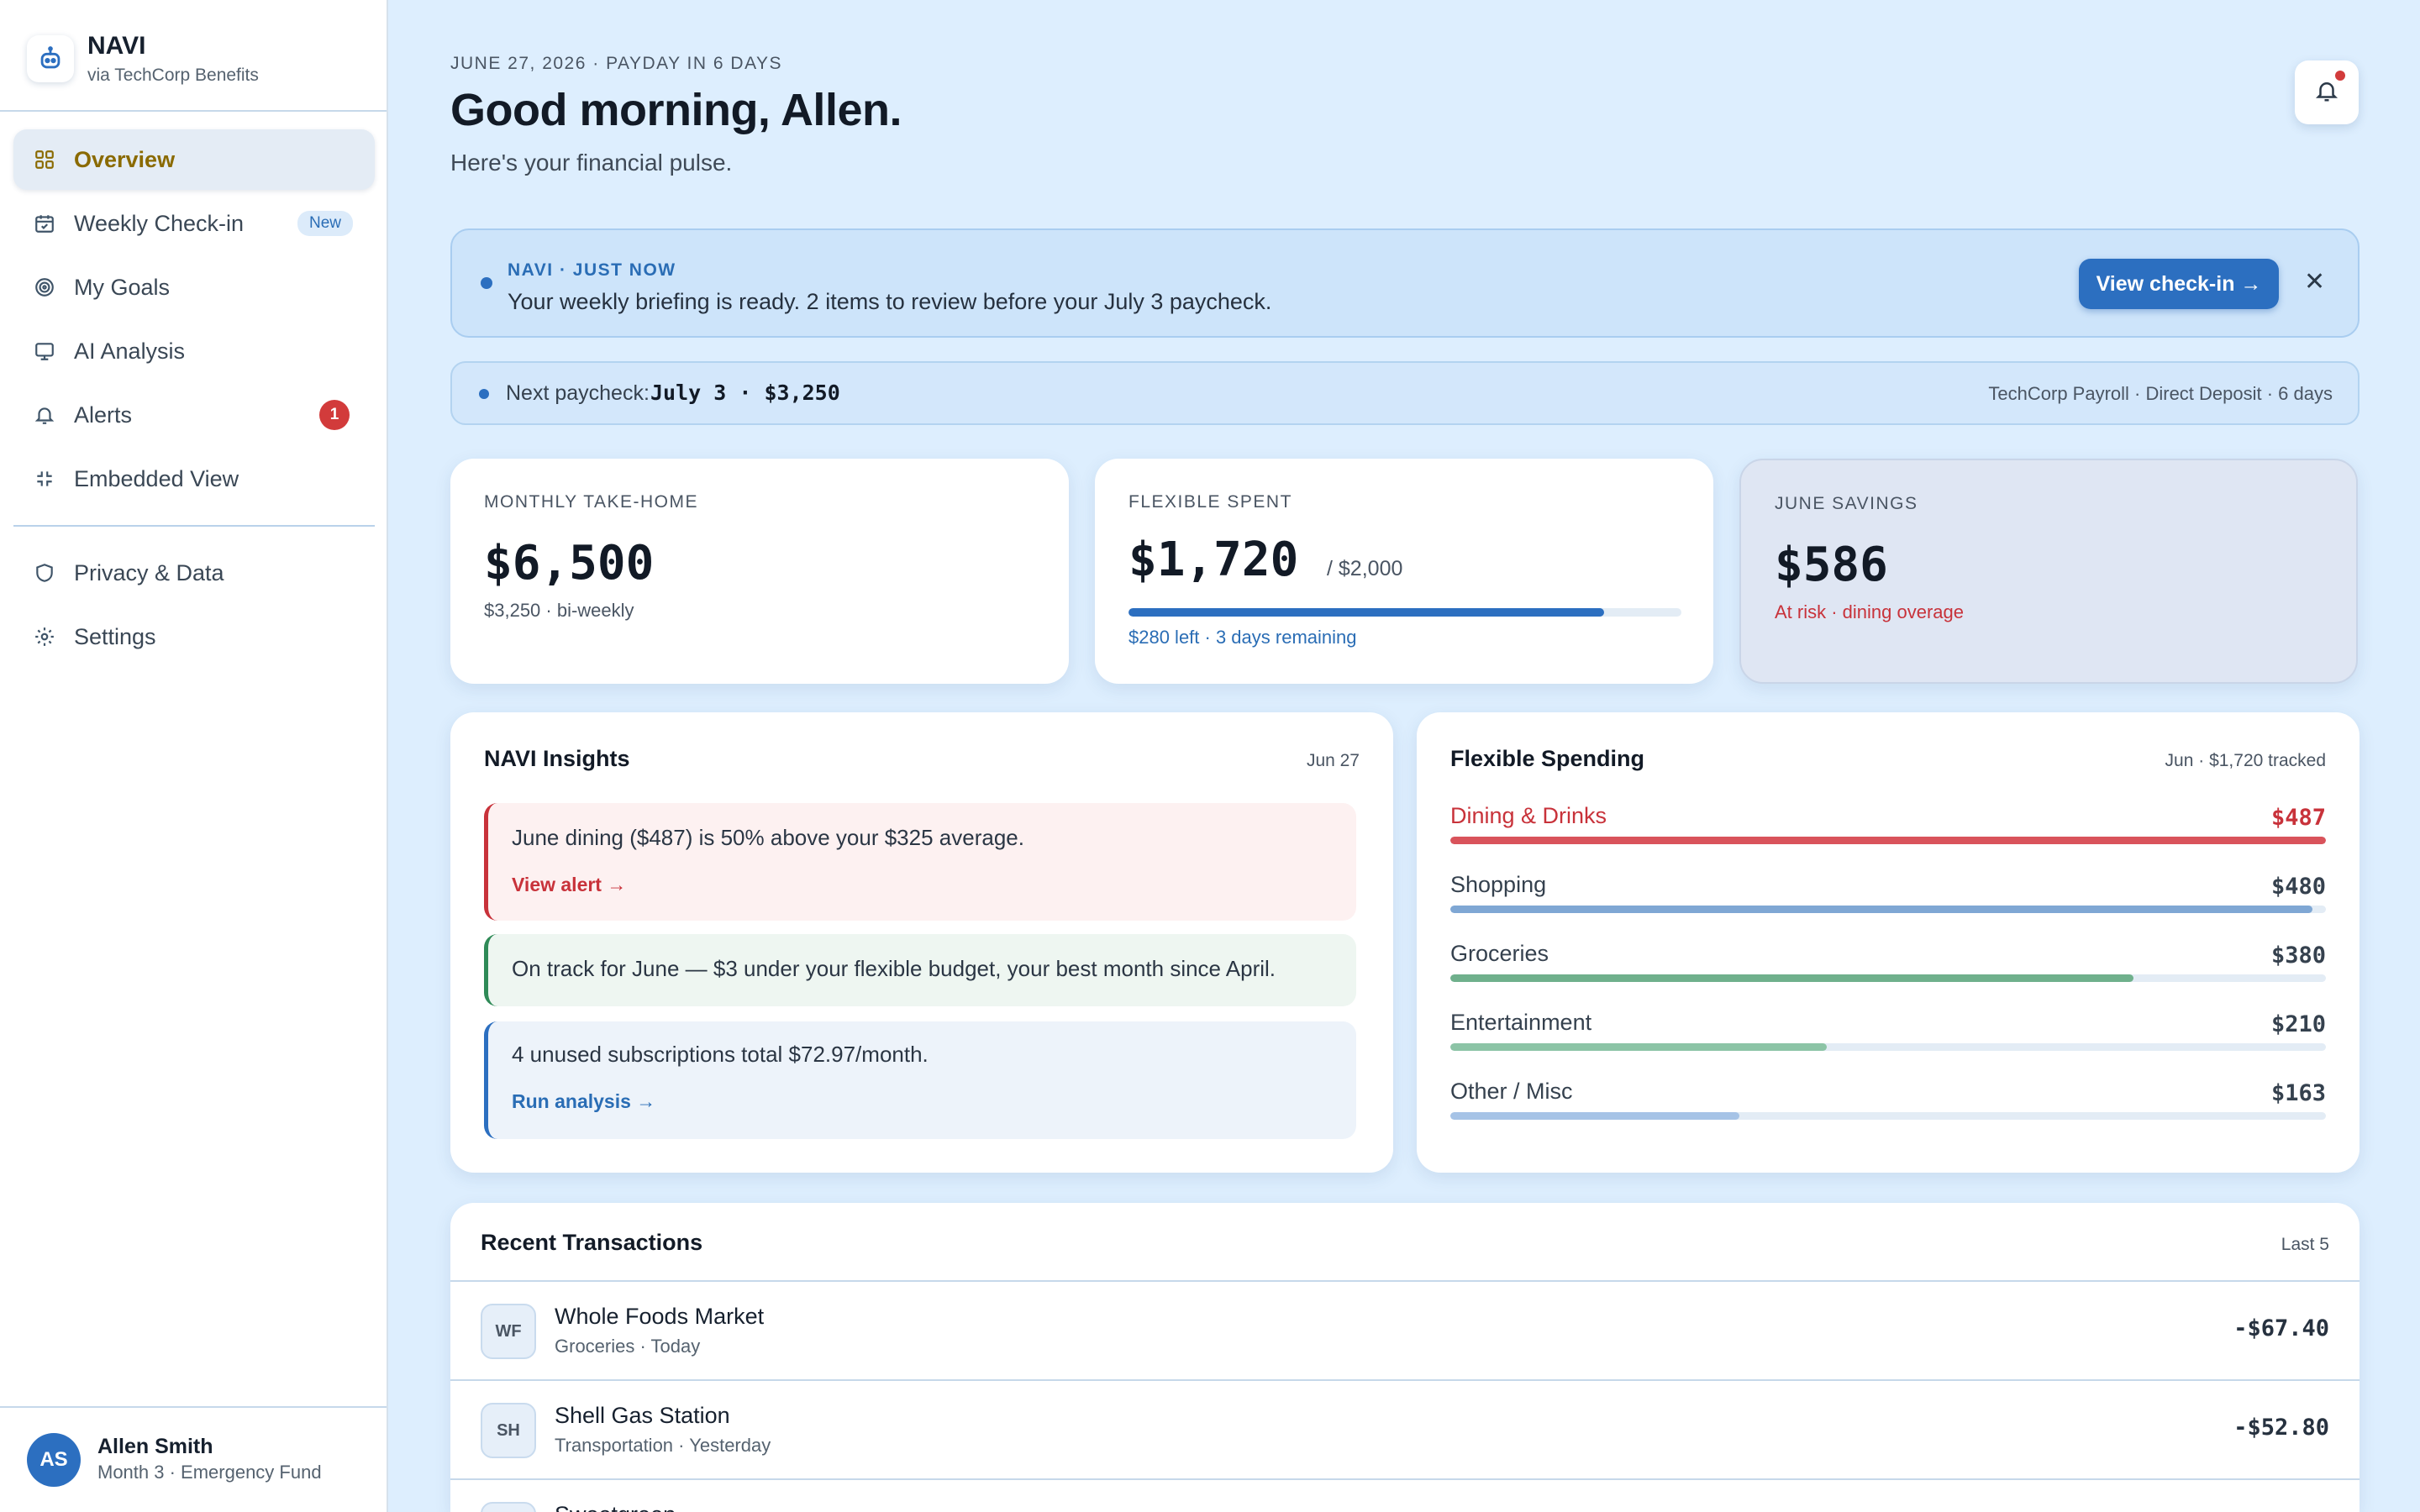  I want to click on sidebar-item-label: My Goals, so click(123, 287).